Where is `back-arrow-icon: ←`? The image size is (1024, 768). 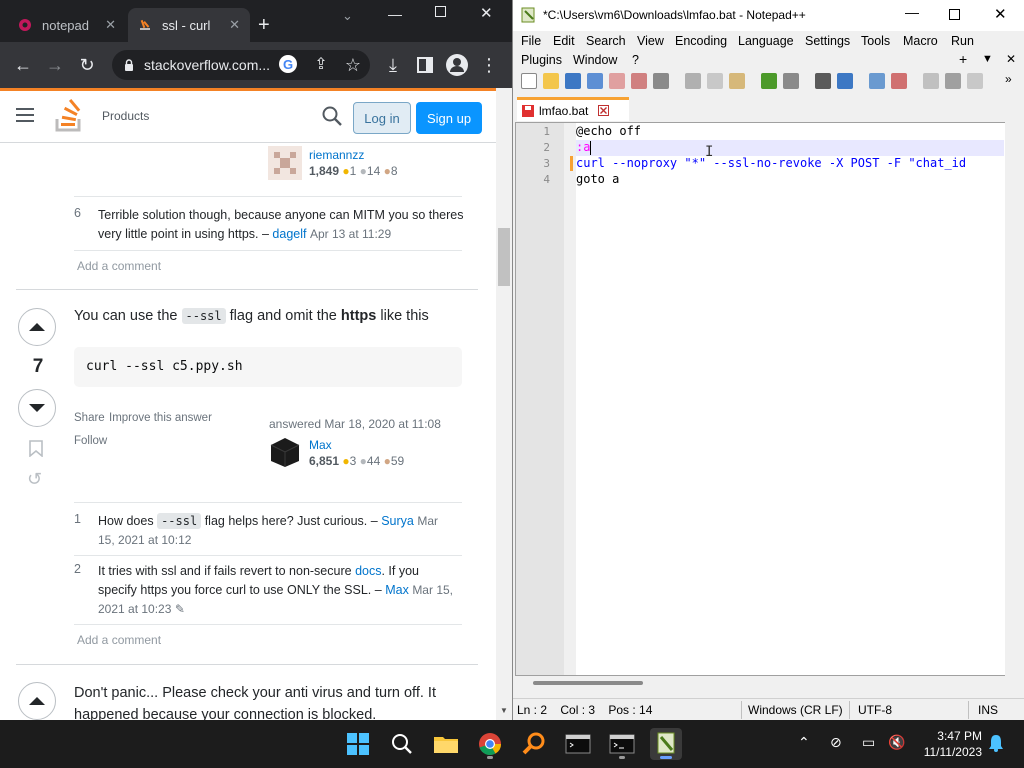
back-arrow-icon: ← is located at coordinates (23, 65).